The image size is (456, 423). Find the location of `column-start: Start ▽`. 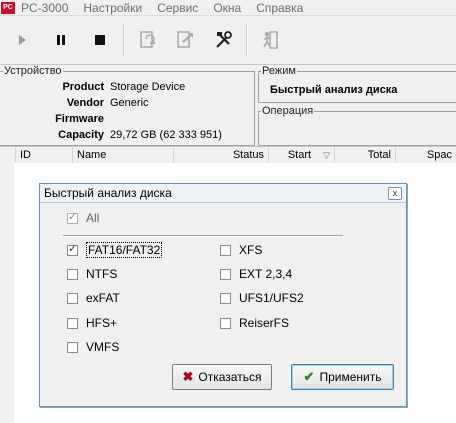

column-start: Start ▽ is located at coordinates (302, 155).